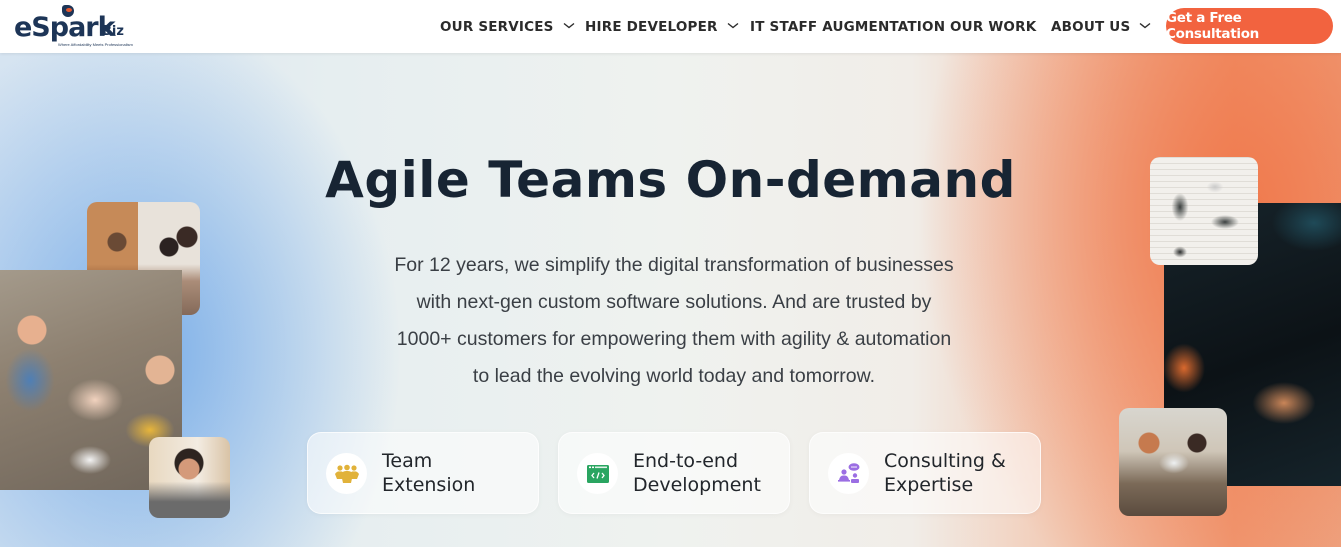  What do you see at coordinates (113, 31) in the screenshot?
I see `logo-suffix: Biz` at bounding box center [113, 31].